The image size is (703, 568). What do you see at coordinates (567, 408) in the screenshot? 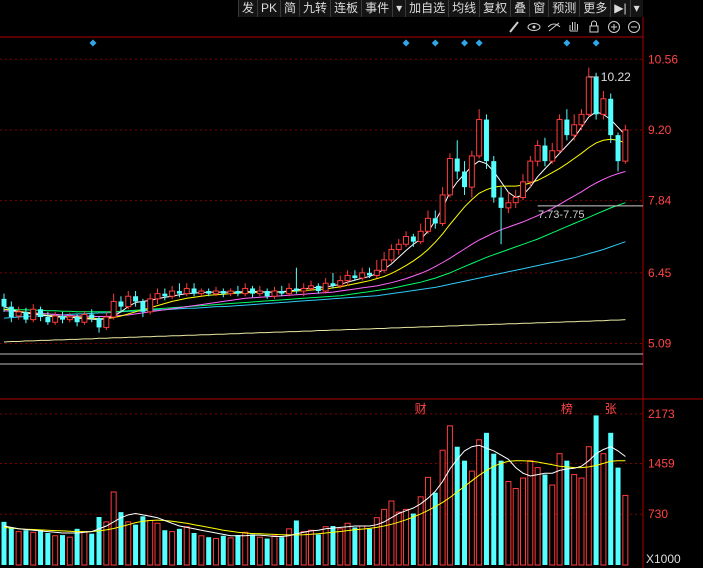
I see `event-flag-label: 榜` at bounding box center [567, 408].